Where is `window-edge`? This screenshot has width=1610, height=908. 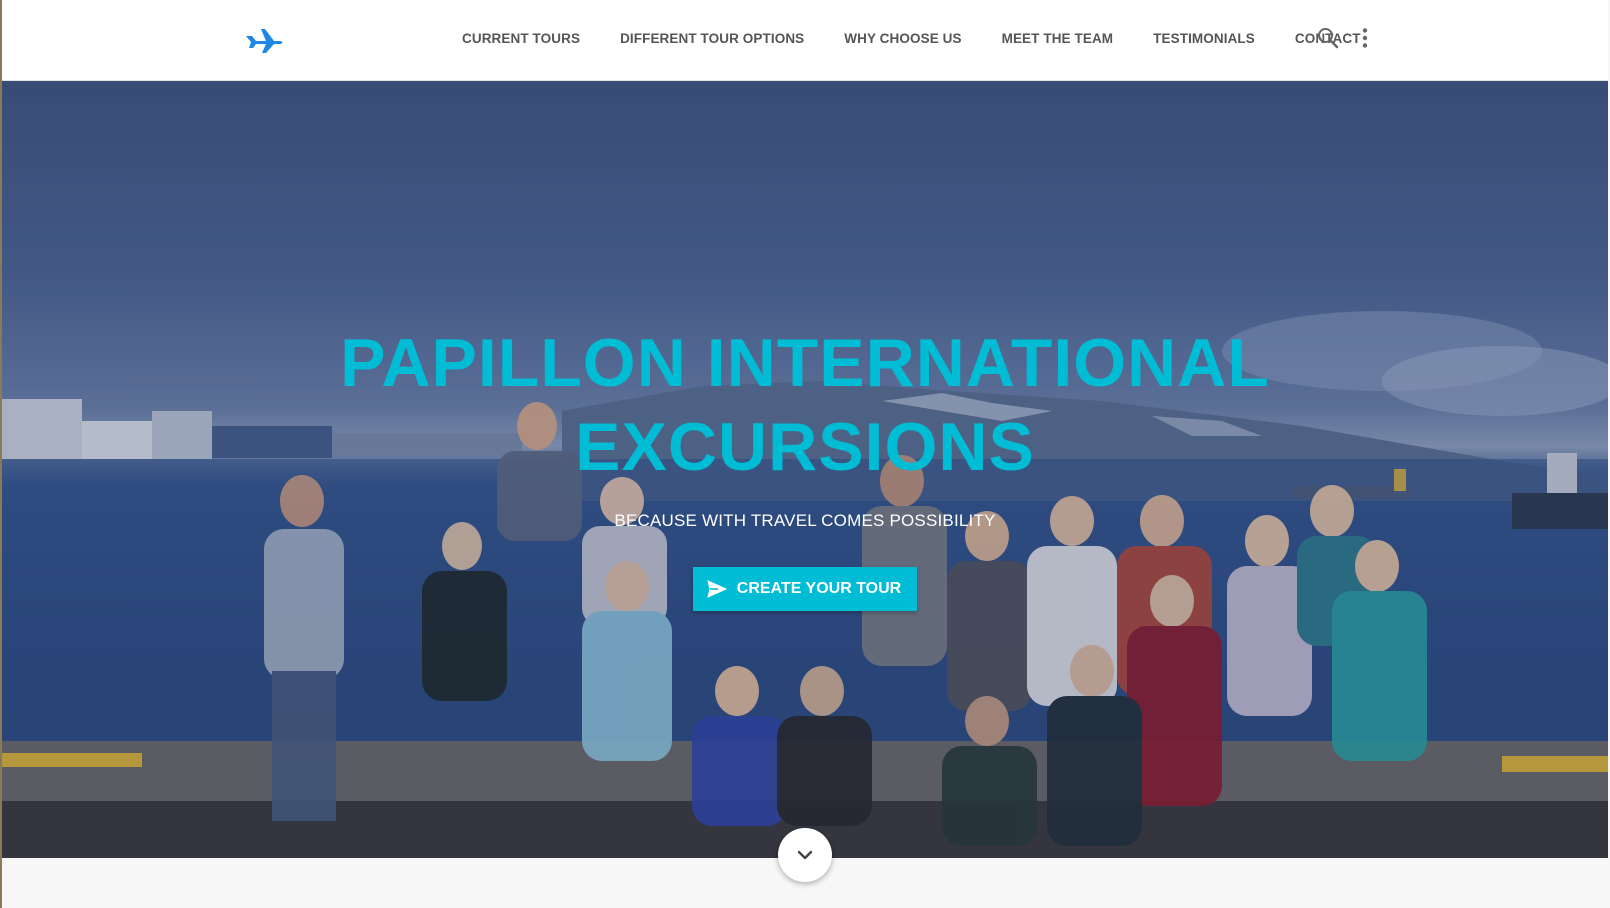
window-edge is located at coordinates (1, 454).